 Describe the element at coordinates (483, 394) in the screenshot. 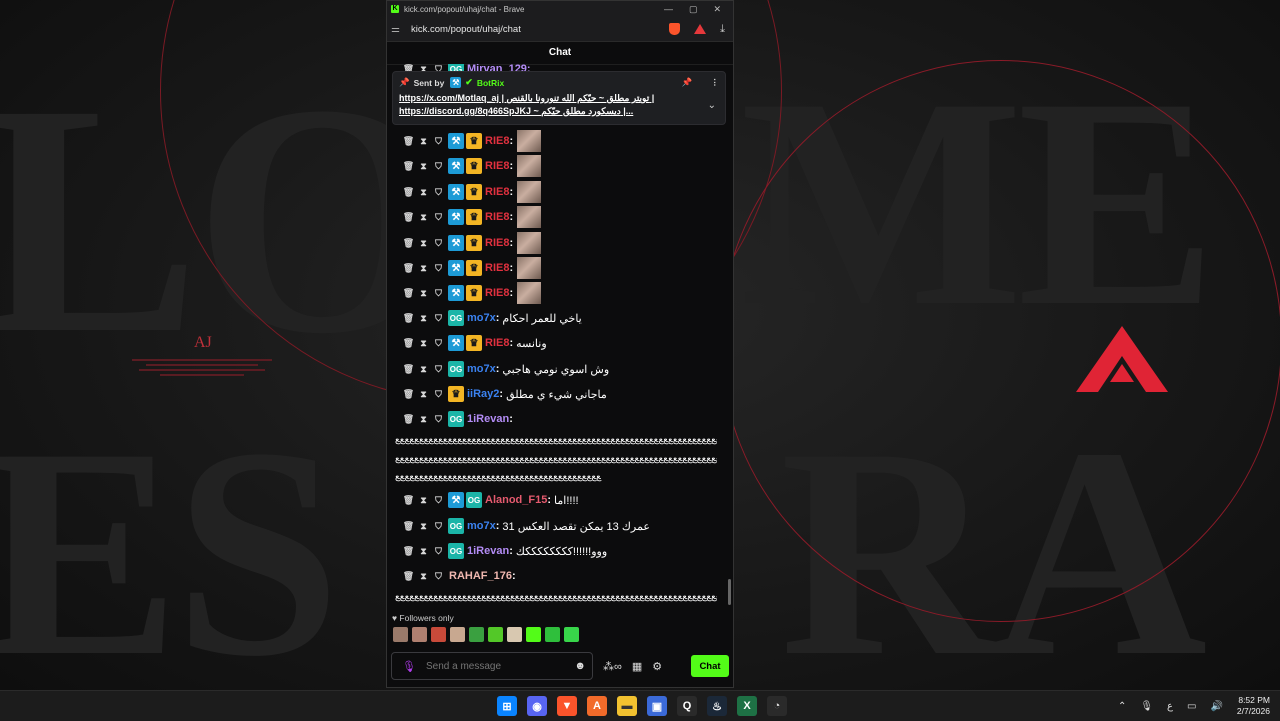

I see `chat-username: iiRay2` at that location.